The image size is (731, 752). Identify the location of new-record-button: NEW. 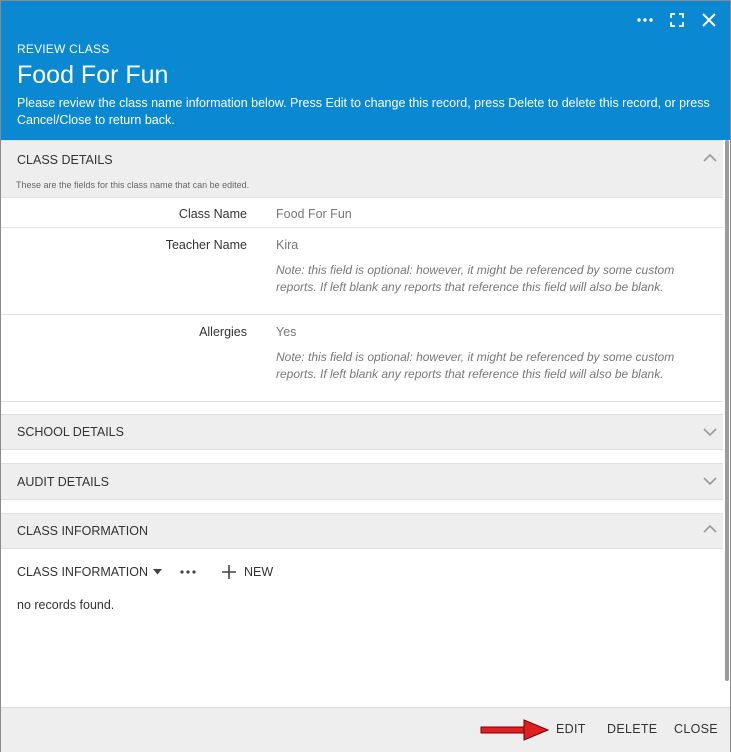
(247, 572).